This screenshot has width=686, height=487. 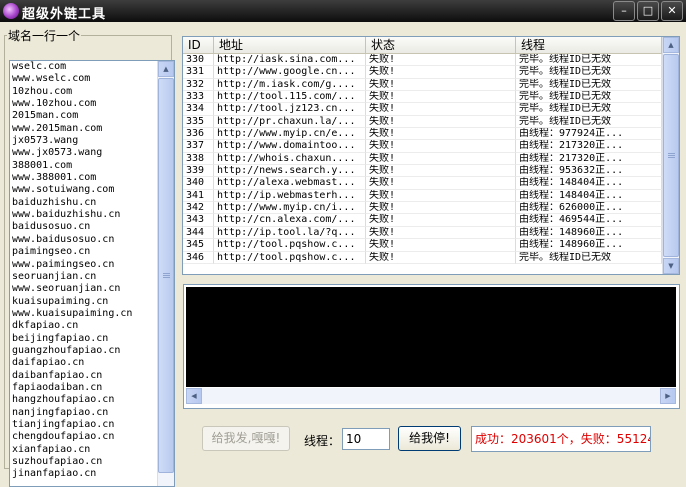 What do you see at coordinates (45, 326) in the screenshot?
I see `domain-line: dkfapiao.cn` at bounding box center [45, 326].